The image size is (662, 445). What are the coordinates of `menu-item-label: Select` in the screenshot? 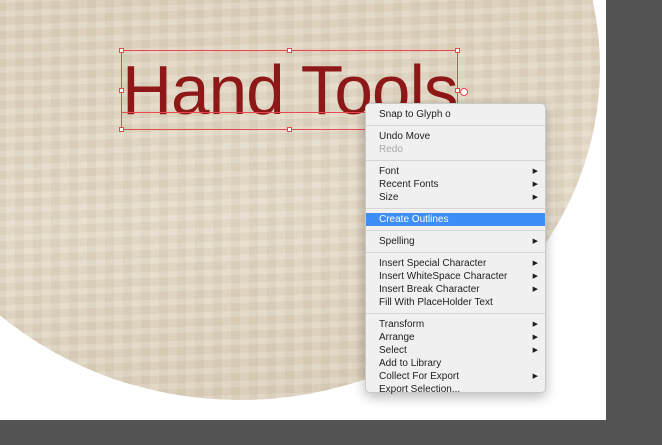 It's located at (393, 350).